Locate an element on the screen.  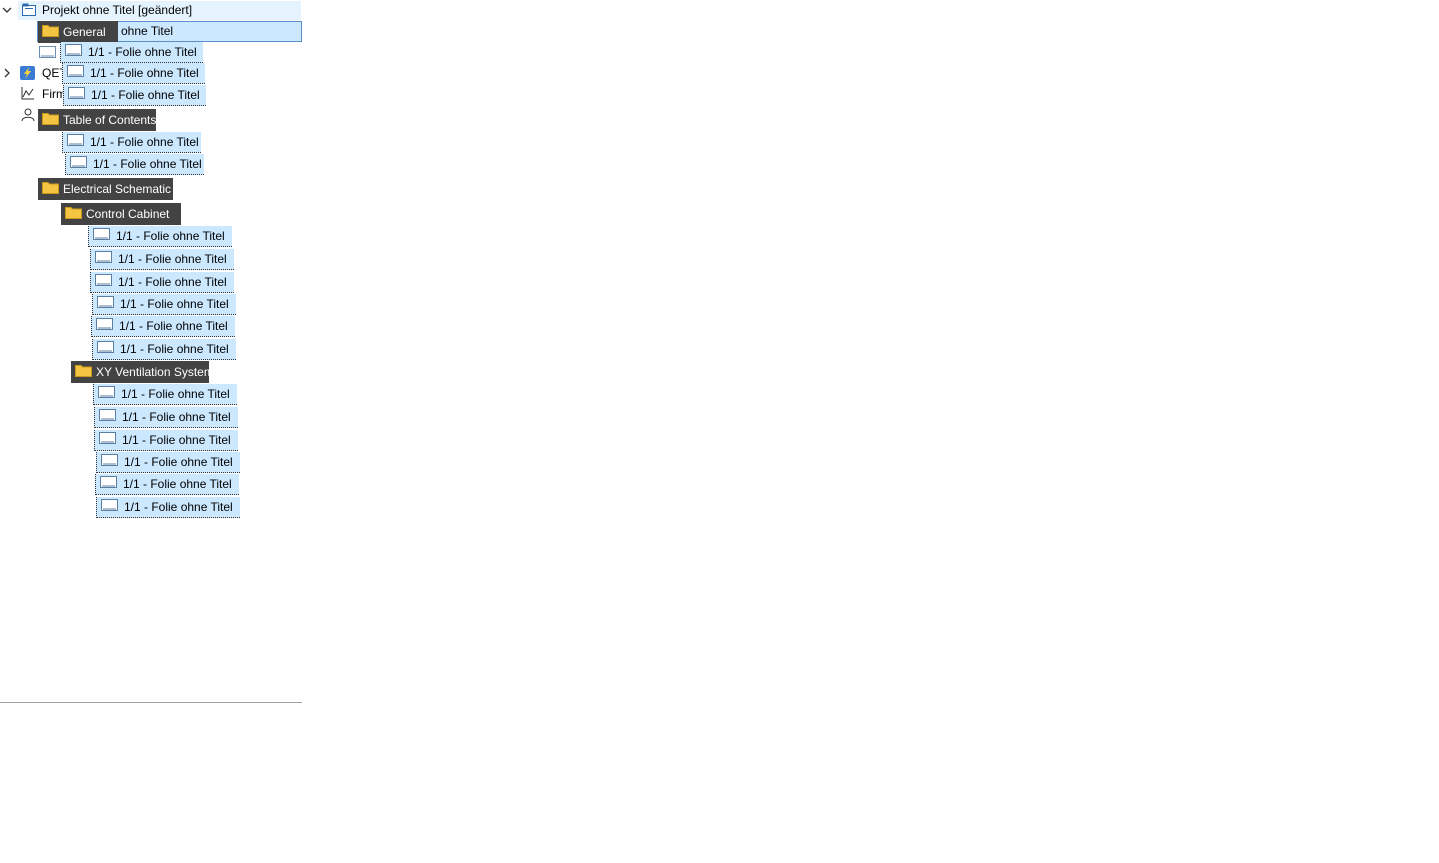
folder-electrical-schematic: Electrical Schematic is located at coordinates (105, 189).